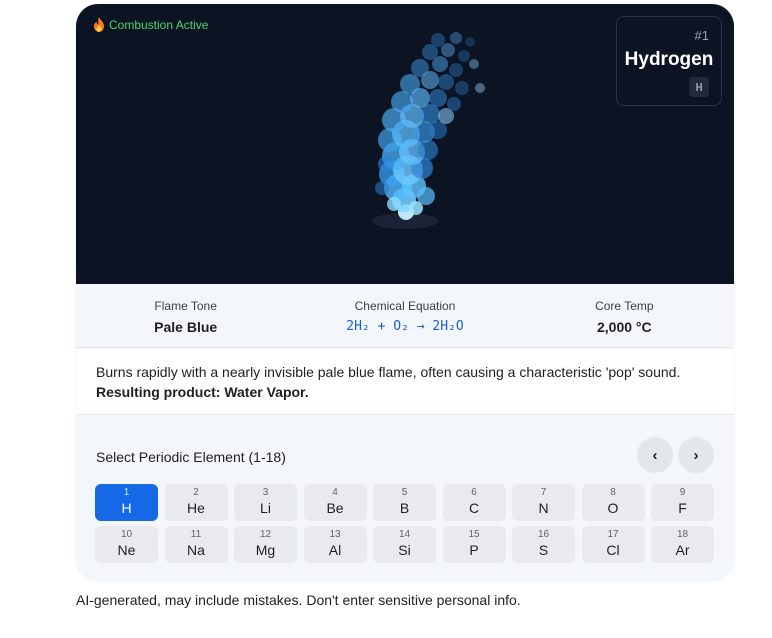 The width and height of the screenshot is (772, 638). What do you see at coordinates (682, 534) in the screenshot?
I see `tile-number: 18` at bounding box center [682, 534].